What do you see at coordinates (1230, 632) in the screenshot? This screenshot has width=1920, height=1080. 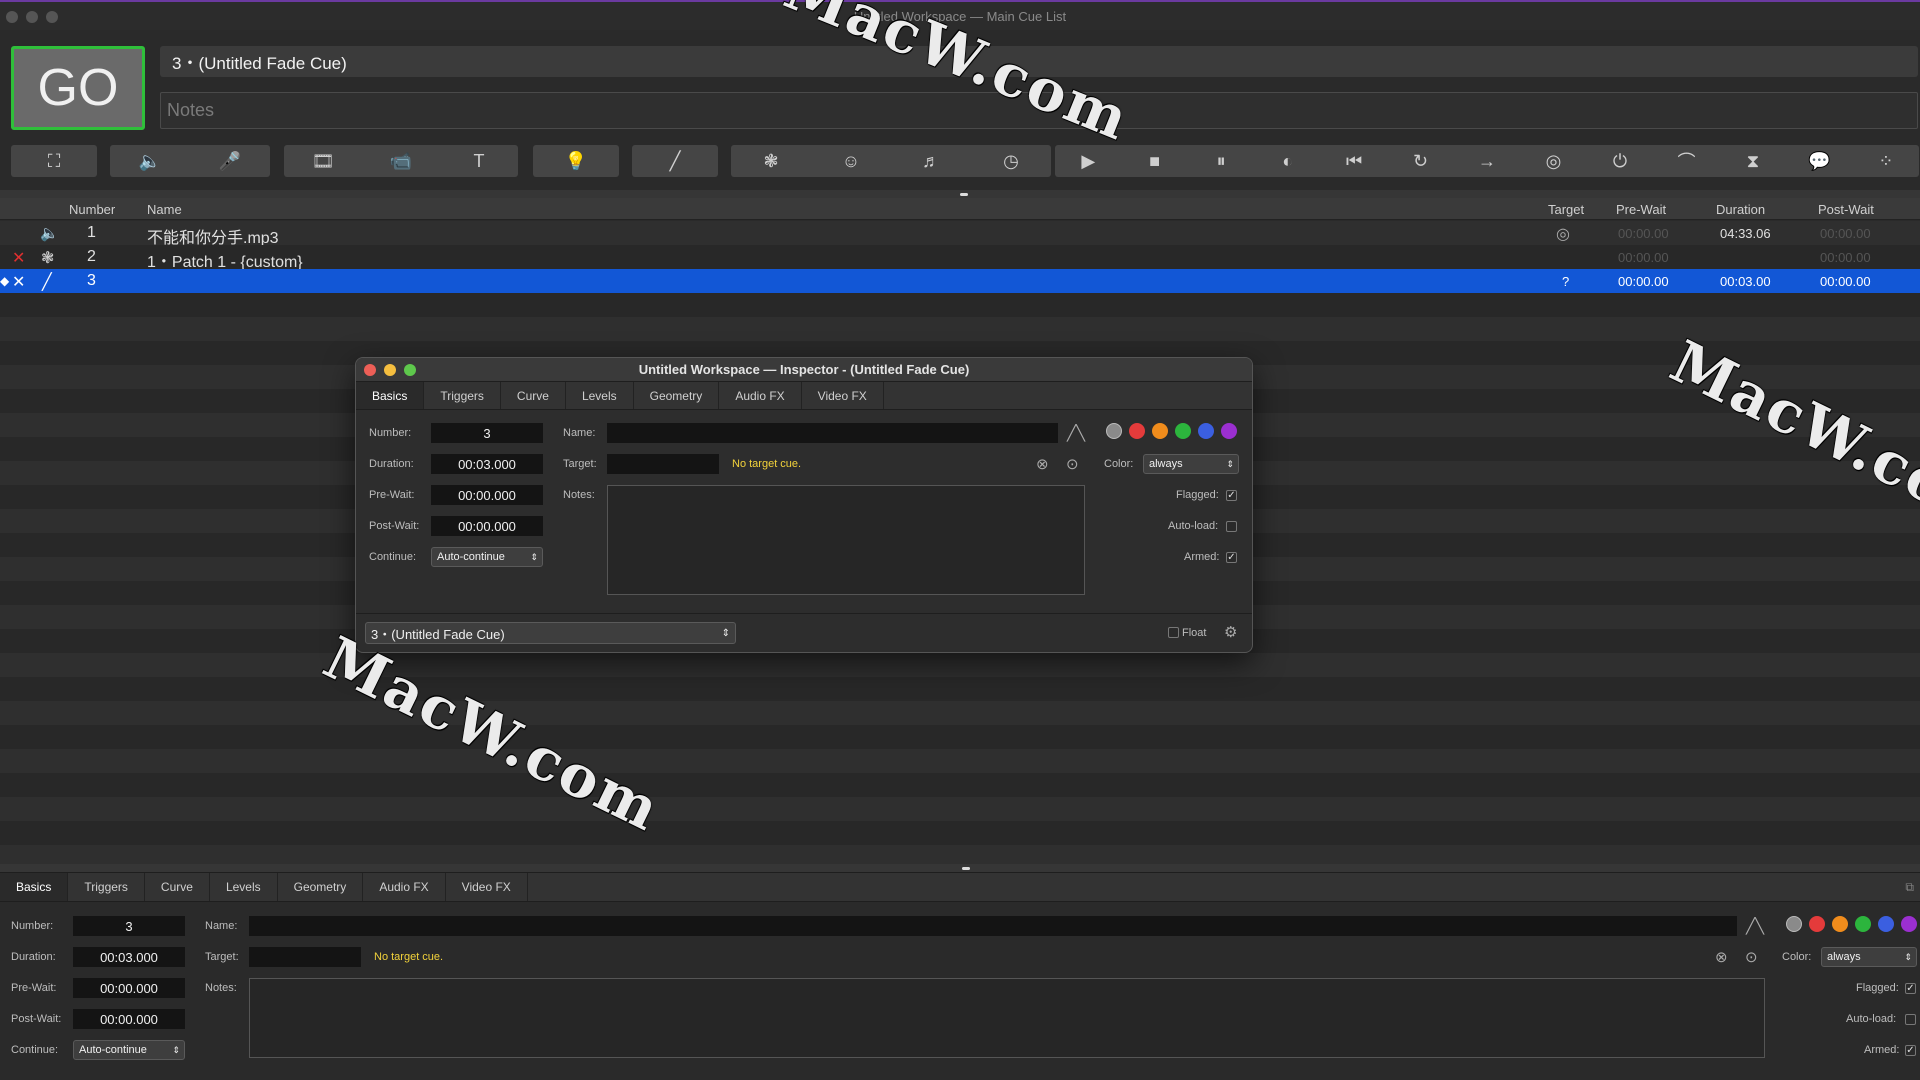 I see `settings-icon: ⚙` at bounding box center [1230, 632].